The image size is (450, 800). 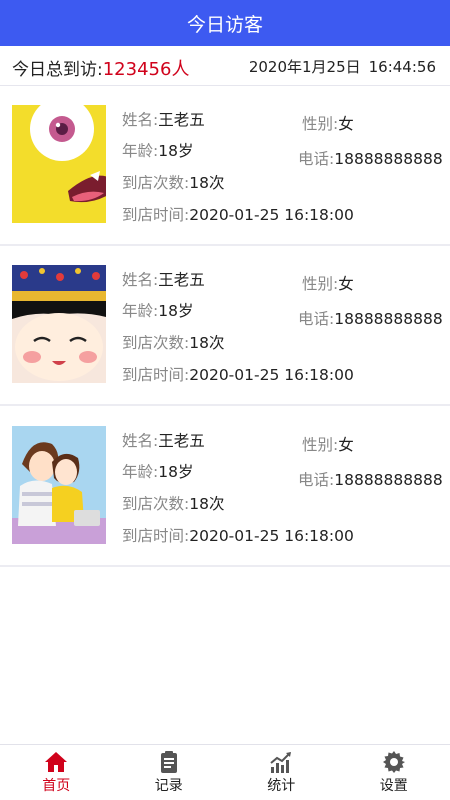 I want to click on total-visits: 今日总到访:123456人, so click(x=100, y=68).